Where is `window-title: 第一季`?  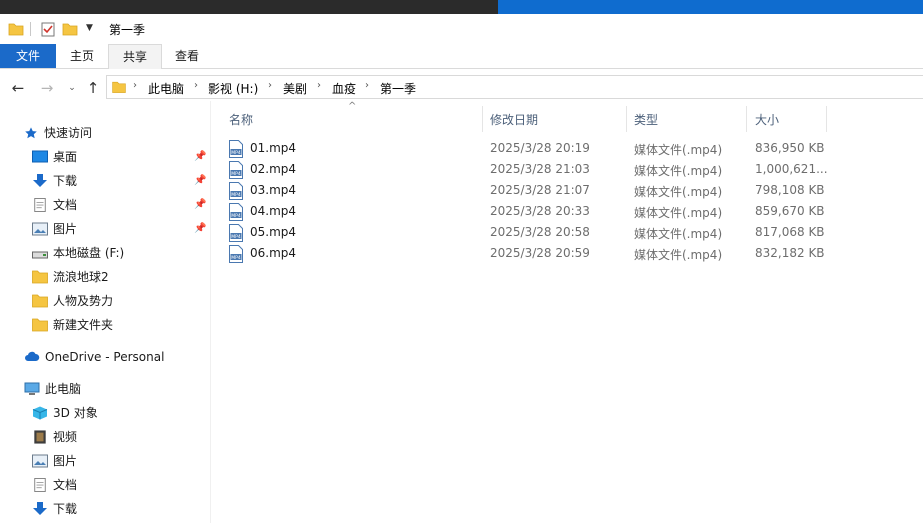
window-title: 第一季 is located at coordinates (127, 30).